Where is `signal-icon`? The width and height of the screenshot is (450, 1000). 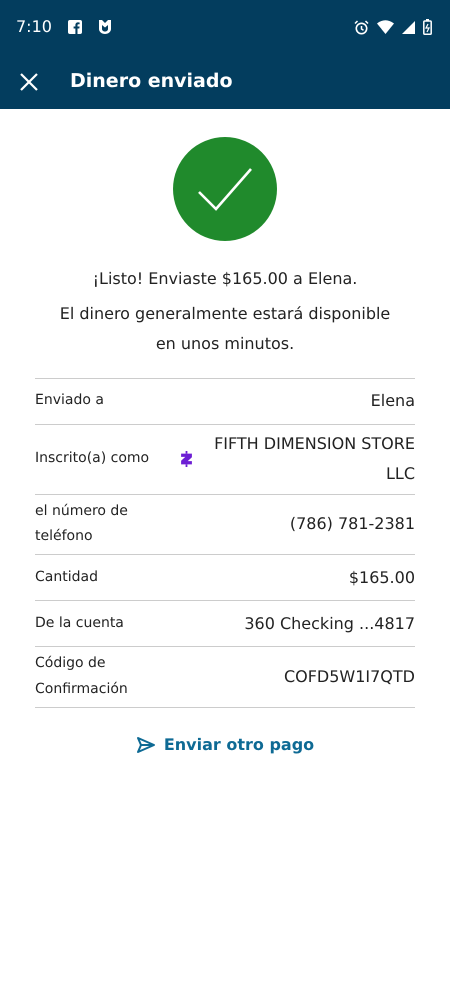 signal-icon is located at coordinates (408, 27).